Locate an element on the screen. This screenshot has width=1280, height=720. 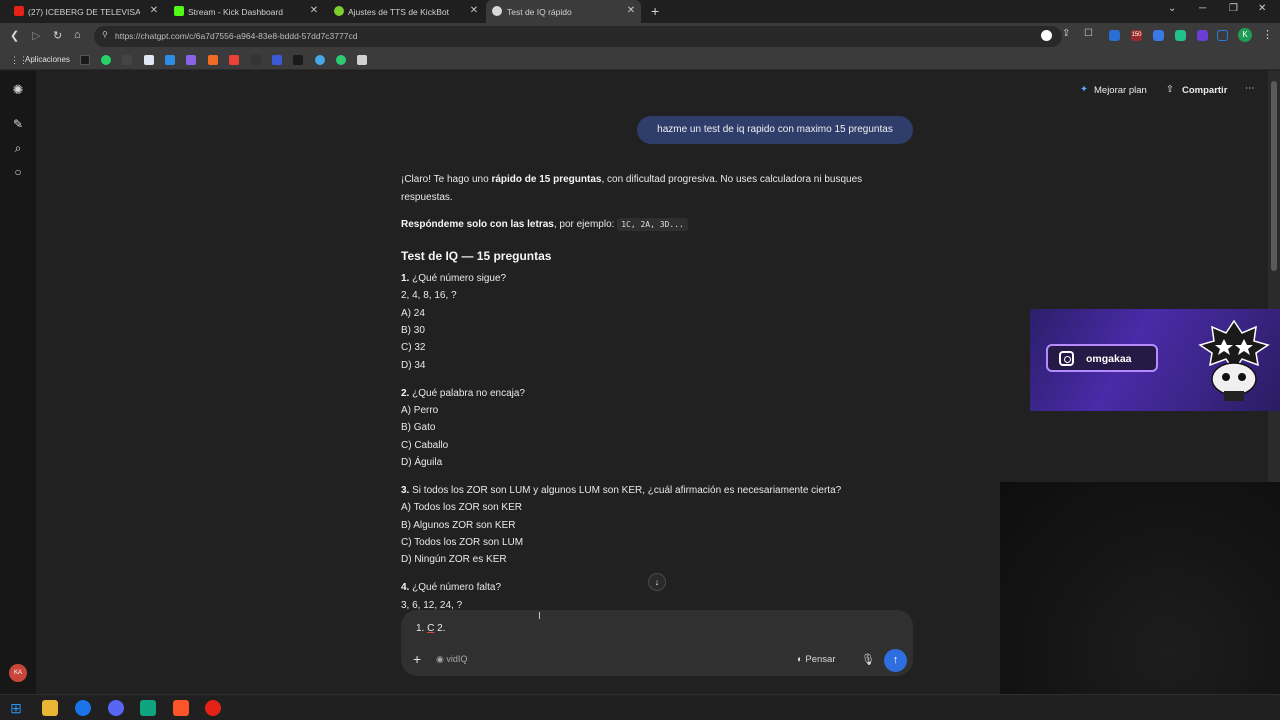
file-explorer-icon is located at coordinates (50, 708).